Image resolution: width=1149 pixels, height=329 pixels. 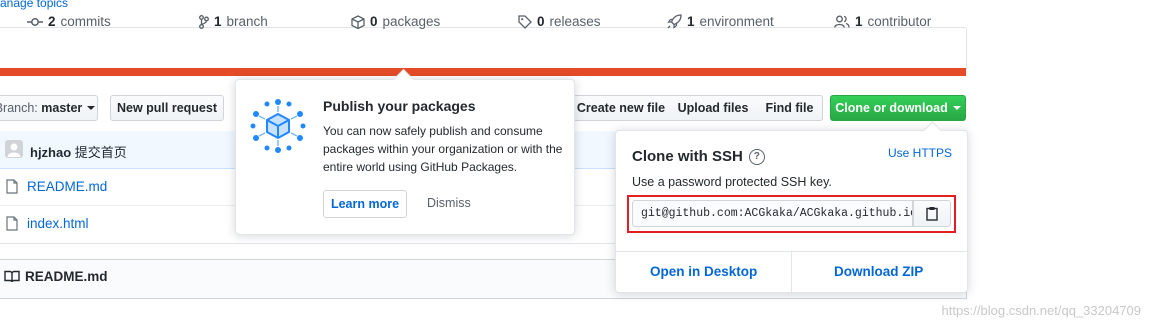 What do you see at coordinates (525, 21) in the screenshot?
I see `tag-icon` at bounding box center [525, 21].